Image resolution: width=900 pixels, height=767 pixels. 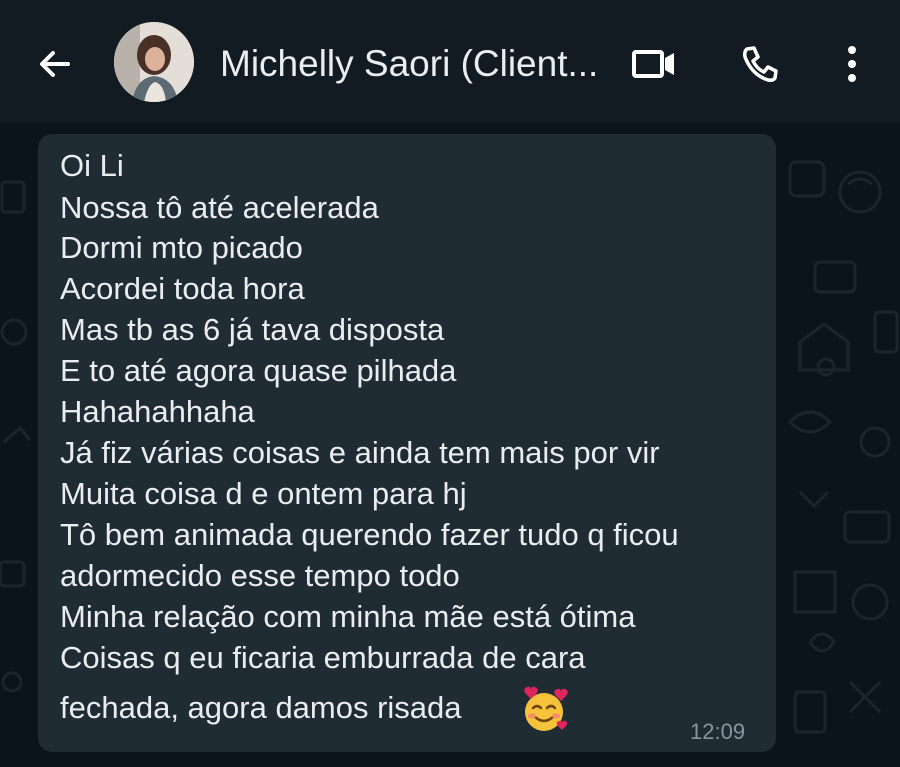 I want to click on message-time: 12:09, so click(x=718, y=731).